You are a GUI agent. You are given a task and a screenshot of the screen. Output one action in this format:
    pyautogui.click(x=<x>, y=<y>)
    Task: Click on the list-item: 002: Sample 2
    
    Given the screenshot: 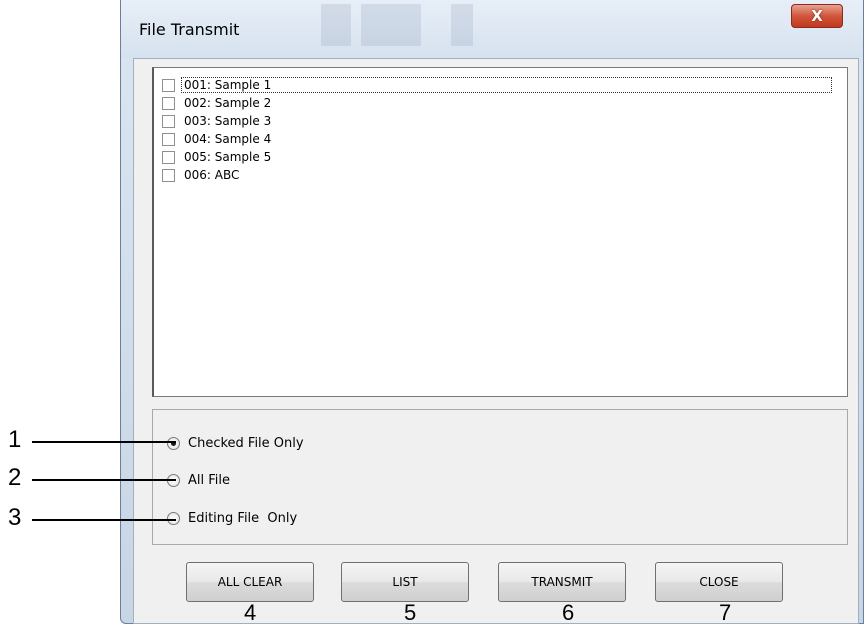 What is the action you would take?
    pyautogui.click(x=217, y=103)
    